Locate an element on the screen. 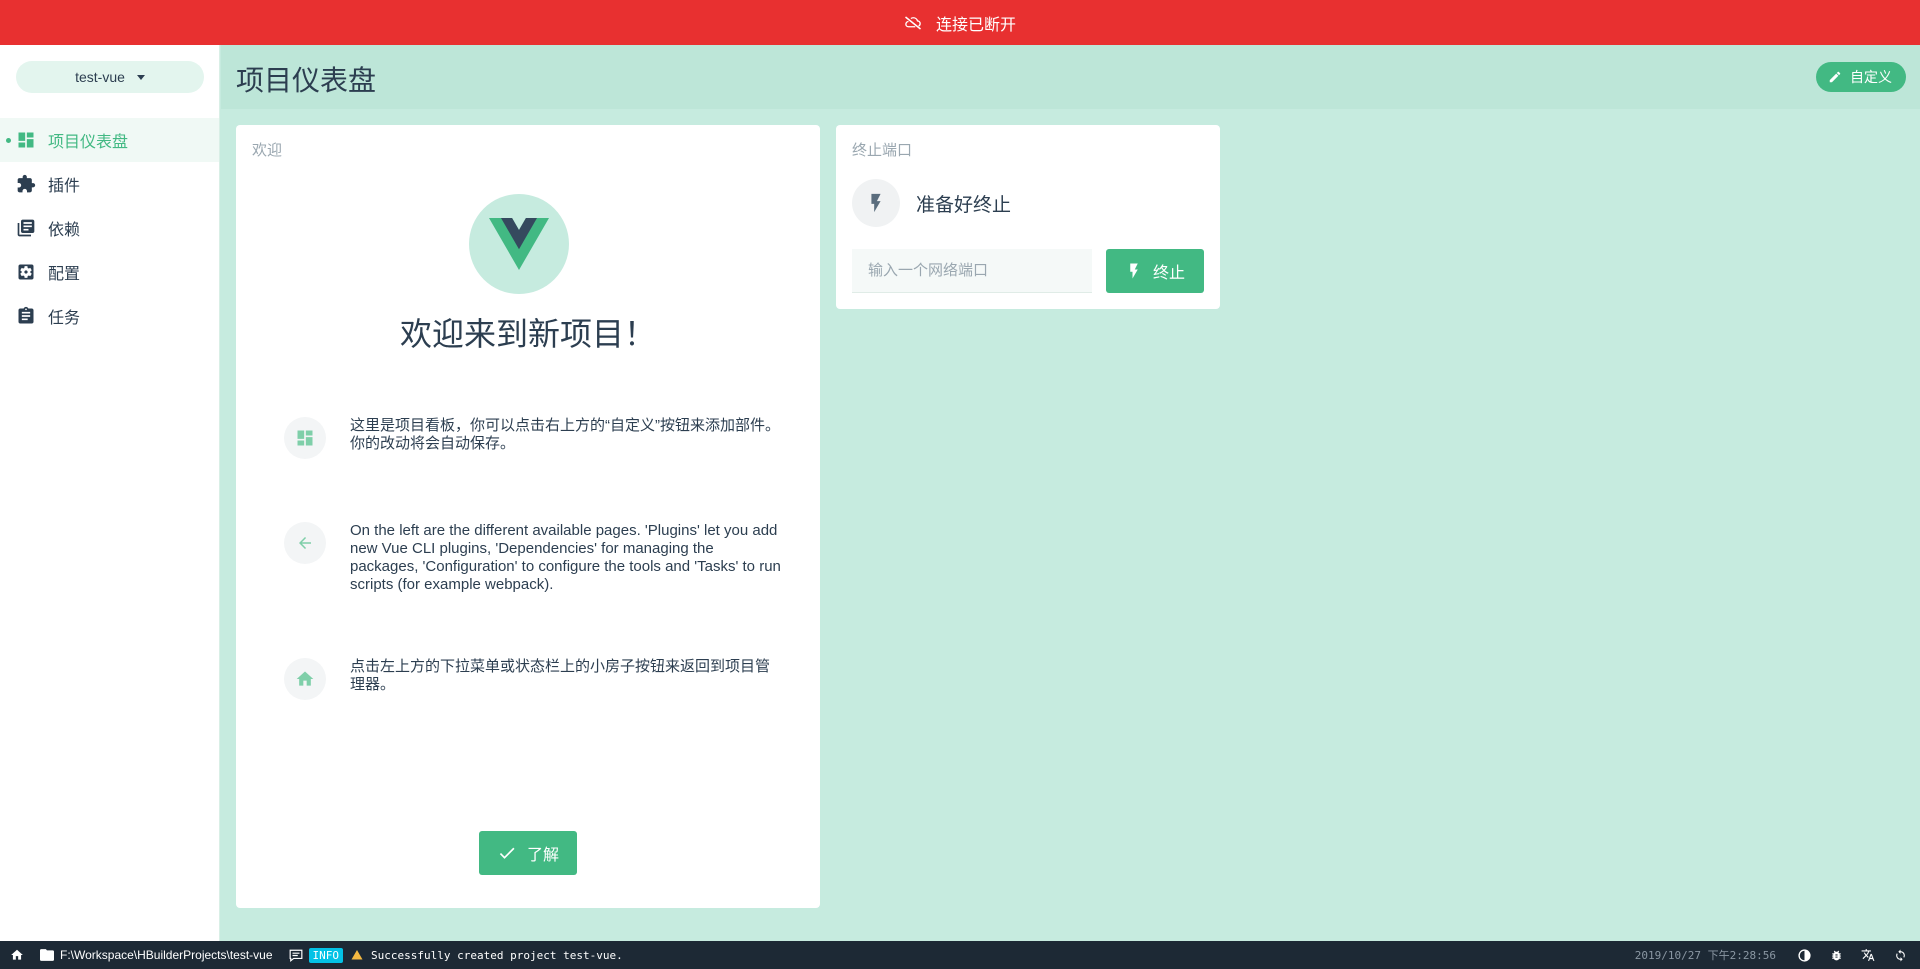 This screenshot has height=969, width=1920. contrast-icon is located at coordinates (1804, 955).